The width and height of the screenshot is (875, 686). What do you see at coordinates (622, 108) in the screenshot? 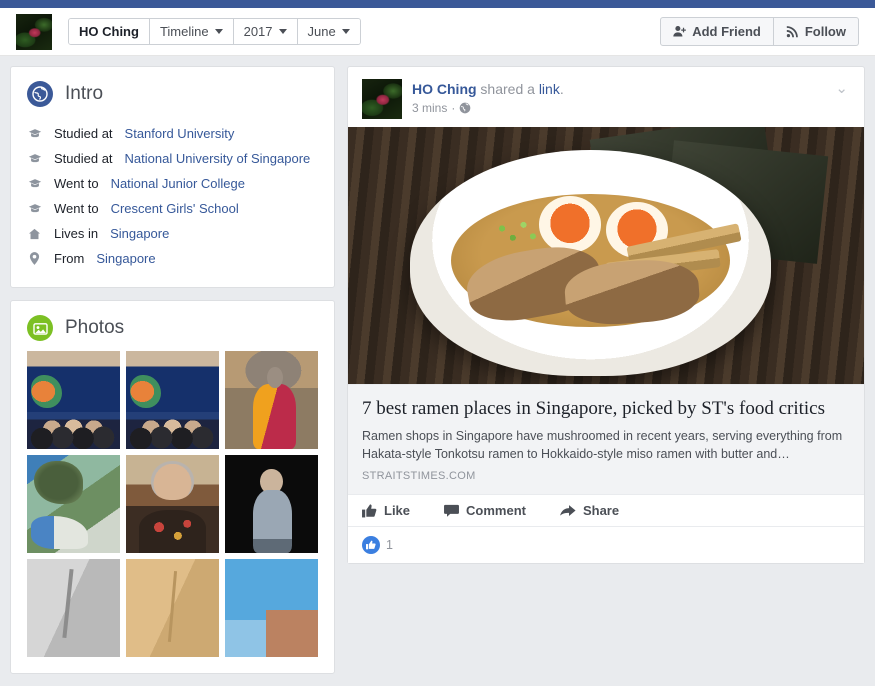
I see `post-timestamp-row: 3 mins ·` at bounding box center [622, 108].